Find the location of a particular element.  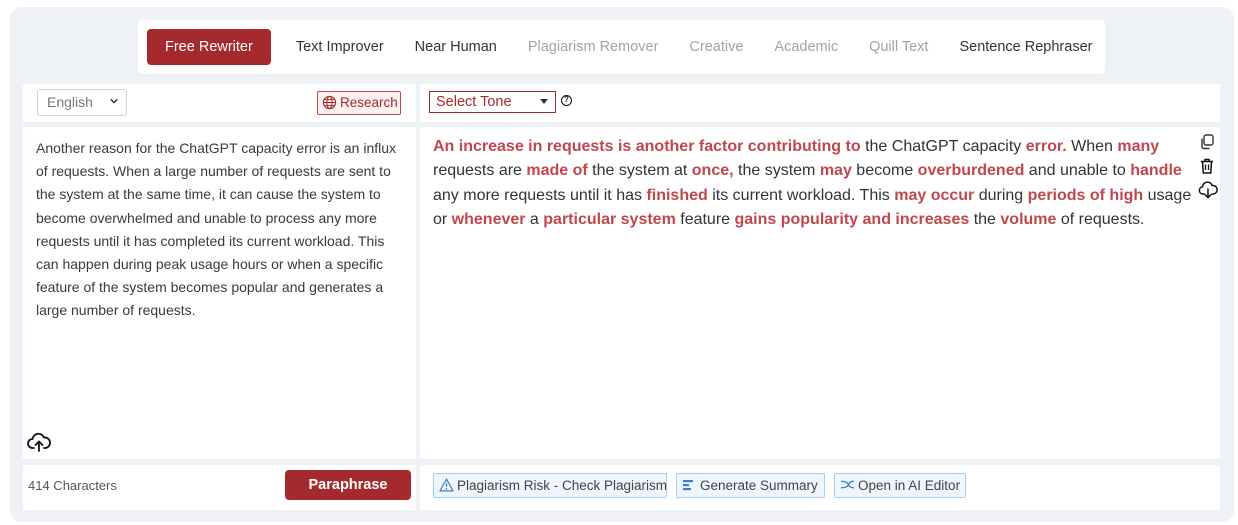

tab-quill-text: Quill Text is located at coordinates (898, 47).